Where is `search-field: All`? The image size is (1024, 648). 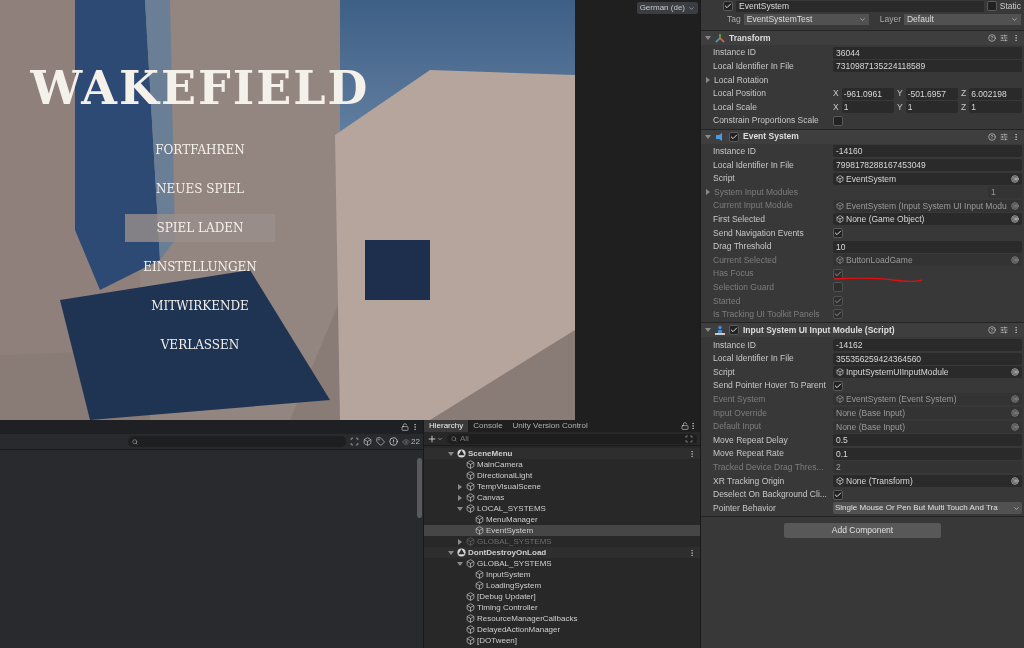 search-field: All is located at coordinates (572, 438).